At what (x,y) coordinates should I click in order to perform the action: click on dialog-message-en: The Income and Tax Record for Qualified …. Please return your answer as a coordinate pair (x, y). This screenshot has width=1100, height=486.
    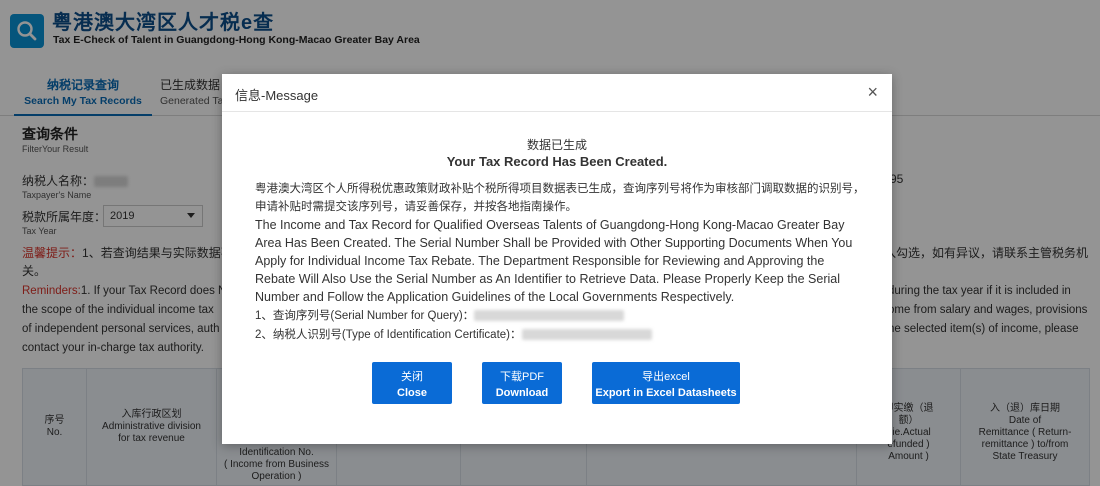
    Looking at the image, I should click on (554, 261).